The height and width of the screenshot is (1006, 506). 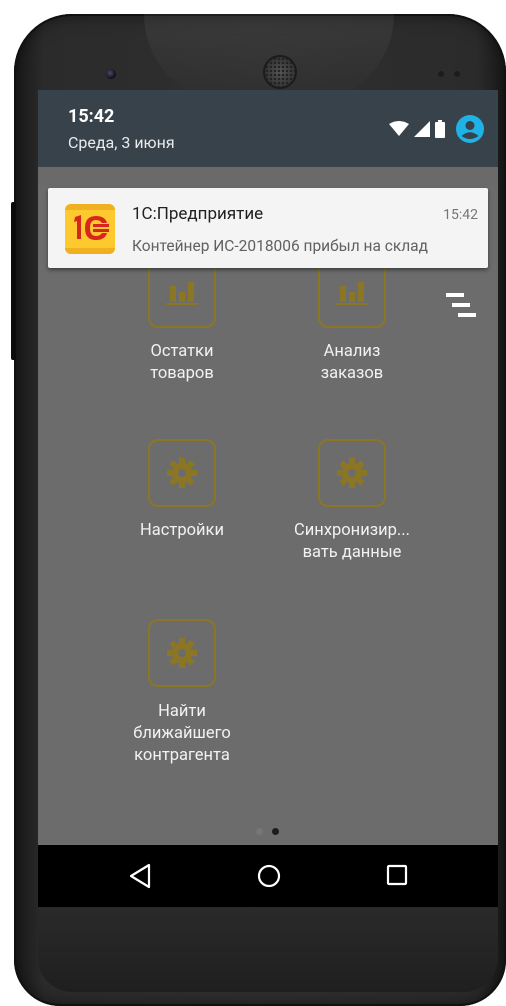 I want to click on recents-icon, so click(x=397, y=875).